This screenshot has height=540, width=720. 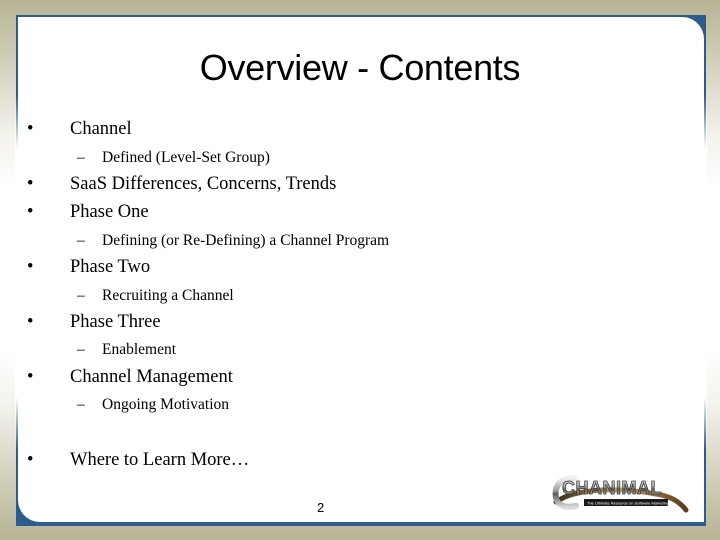 What do you see at coordinates (151, 377) in the screenshot?
I see `bullet-text: Channel Management` at bounding box center [151, 377].